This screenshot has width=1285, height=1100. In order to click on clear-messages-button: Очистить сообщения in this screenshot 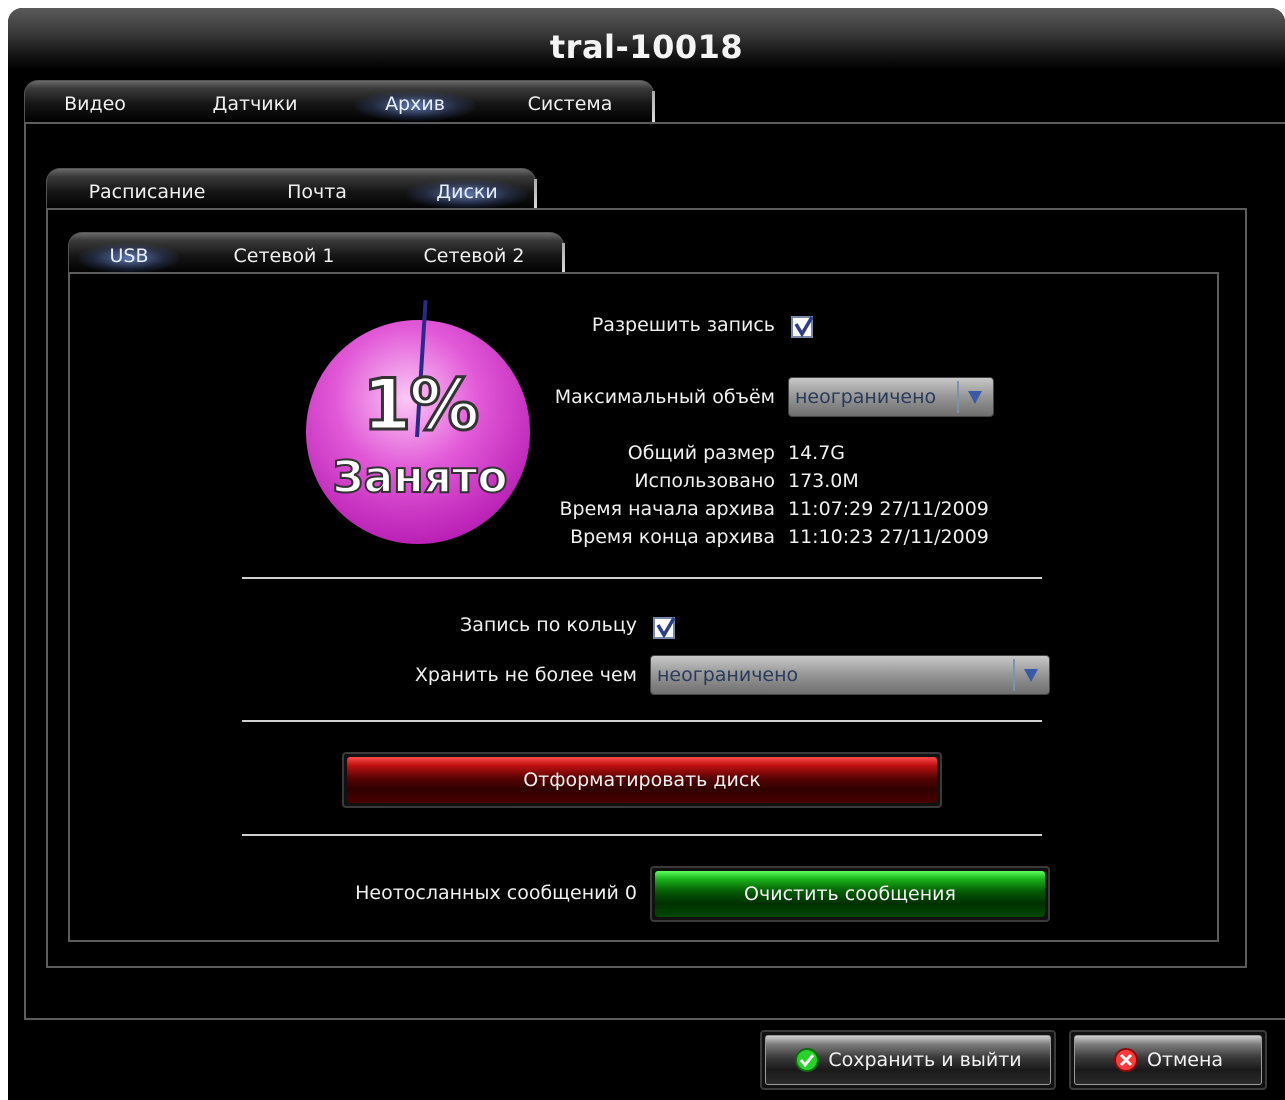, I will do `click(850, 894)`.